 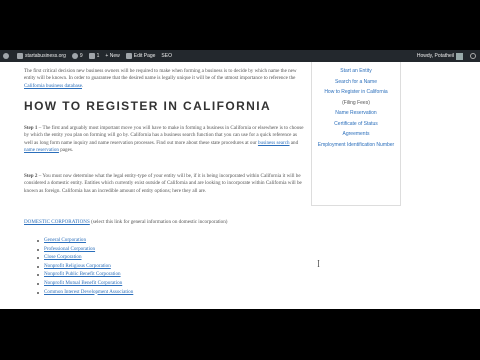 I want to click on edit-page-link: Edit Page, so click(x=141, y=56).